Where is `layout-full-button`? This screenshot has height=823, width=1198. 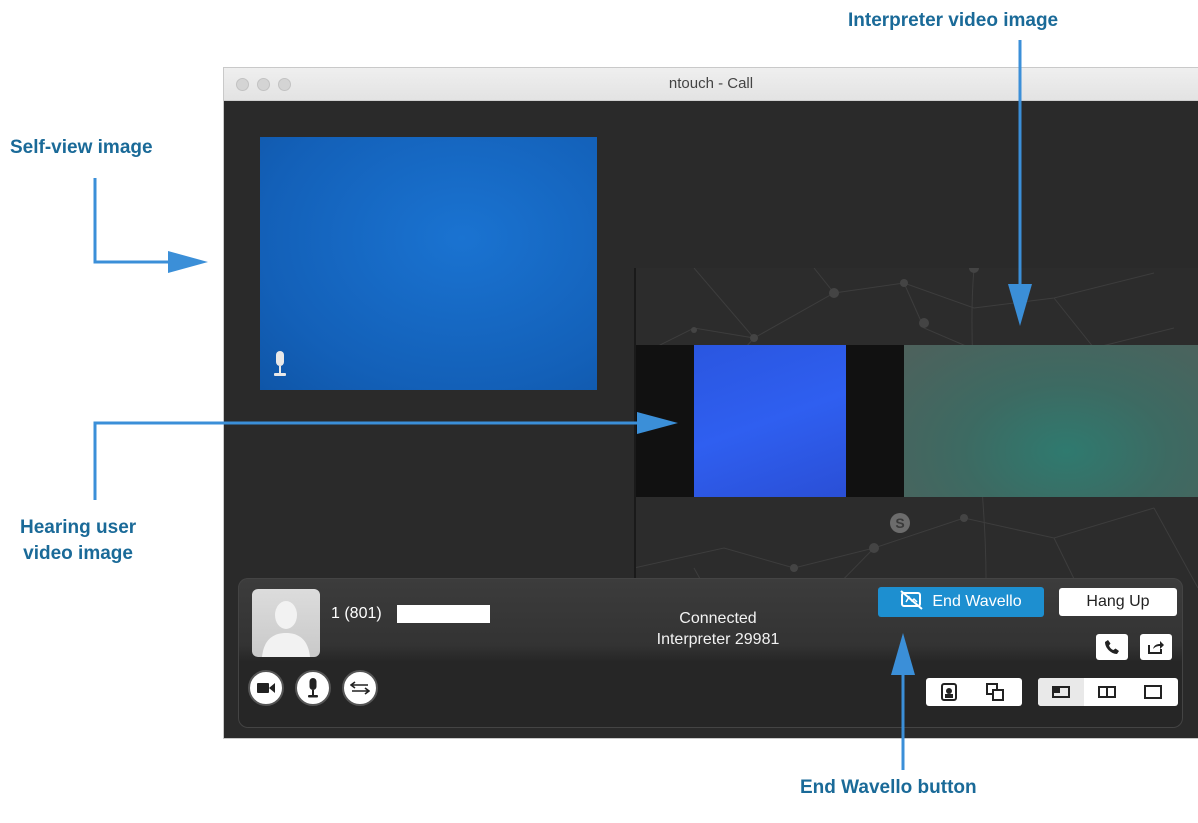
layout-full-button is located at coordinates (1153, 692).